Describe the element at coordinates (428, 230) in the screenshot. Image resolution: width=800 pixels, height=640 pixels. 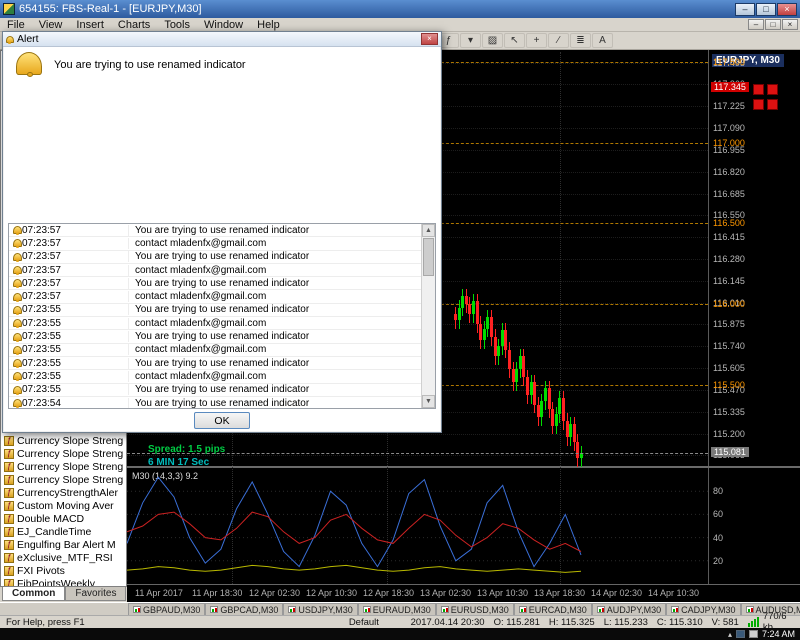
I see `scroll-up-button: ▲` at that location.